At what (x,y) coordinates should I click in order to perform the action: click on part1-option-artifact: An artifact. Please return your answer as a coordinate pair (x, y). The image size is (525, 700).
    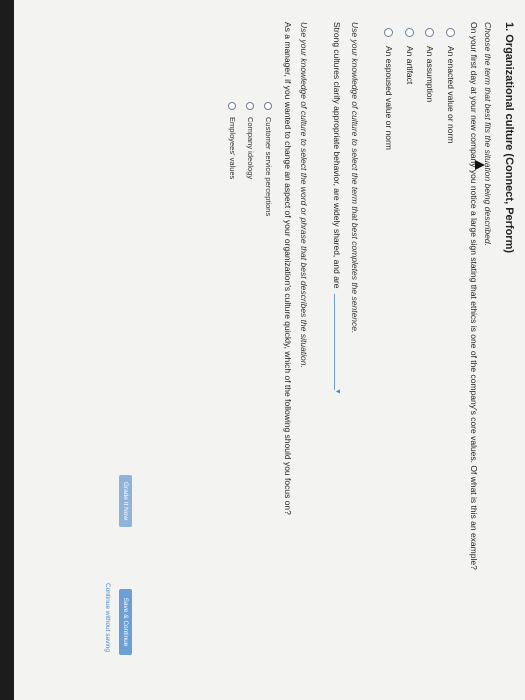
    Looking at the image, I should click on (410, 56).